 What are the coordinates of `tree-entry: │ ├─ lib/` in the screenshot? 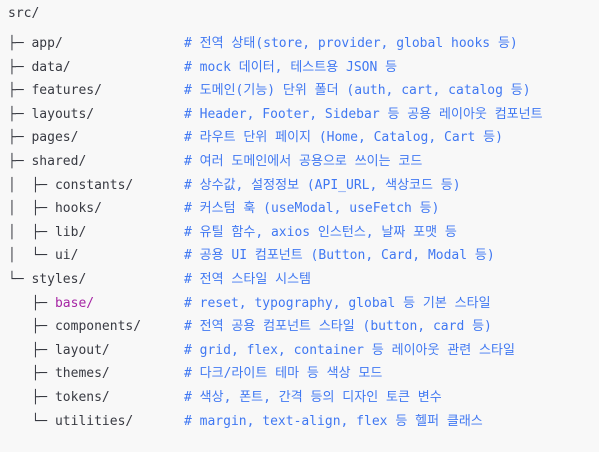 It's located at (47, 233).